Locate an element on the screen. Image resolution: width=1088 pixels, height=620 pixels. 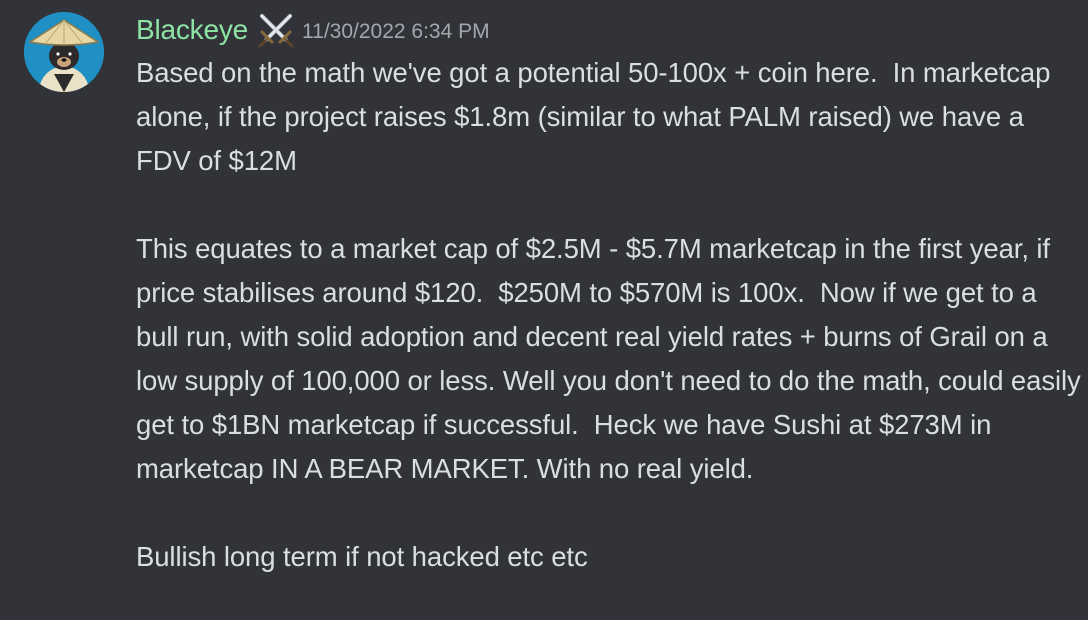
user-avatar is located at coordinates (64, 52).